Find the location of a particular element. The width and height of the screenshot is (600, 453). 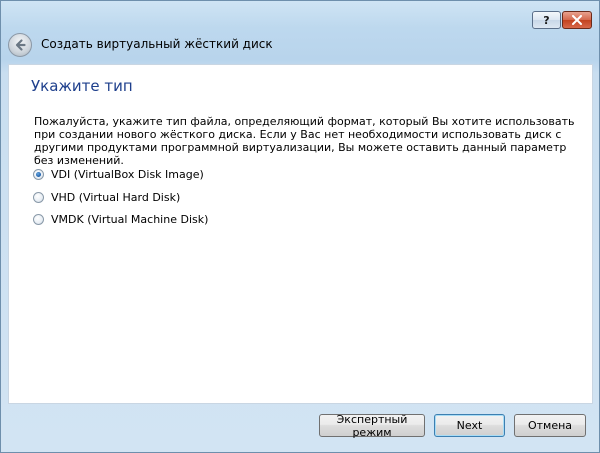

option-vhd: VHD (Virtual Hard Disk) is located at coordinates (106, 197).